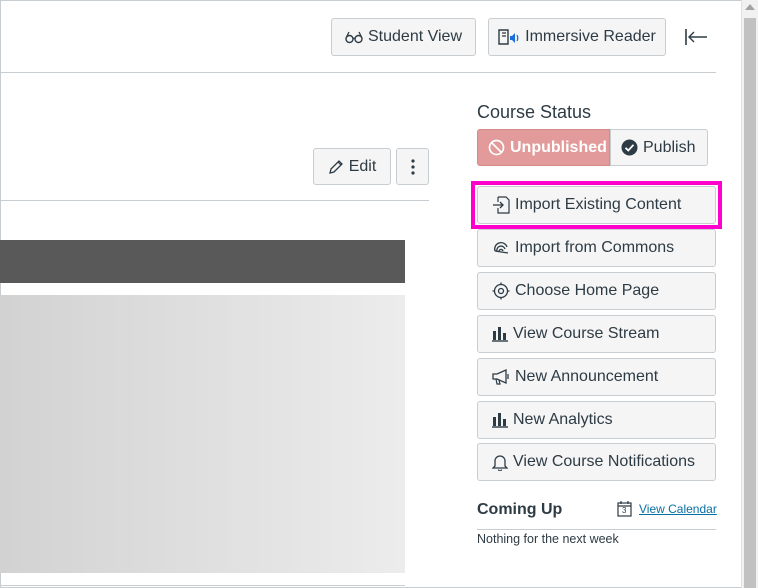 This screenshot has height=588, width=758. I want to click on immersive-reader-button: Immersive Reader, so click(577, 37).